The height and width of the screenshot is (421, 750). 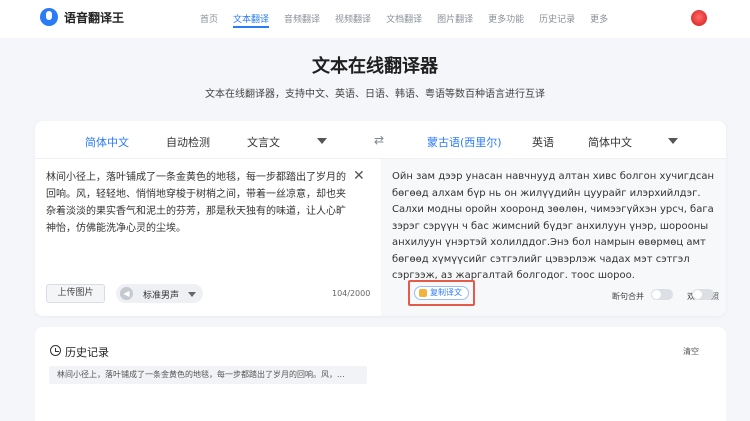 What do you see at coordinates (322, 141) in the screenshot?
I see `source-lang-dropdown-icon` at bounding box center [322, 141].